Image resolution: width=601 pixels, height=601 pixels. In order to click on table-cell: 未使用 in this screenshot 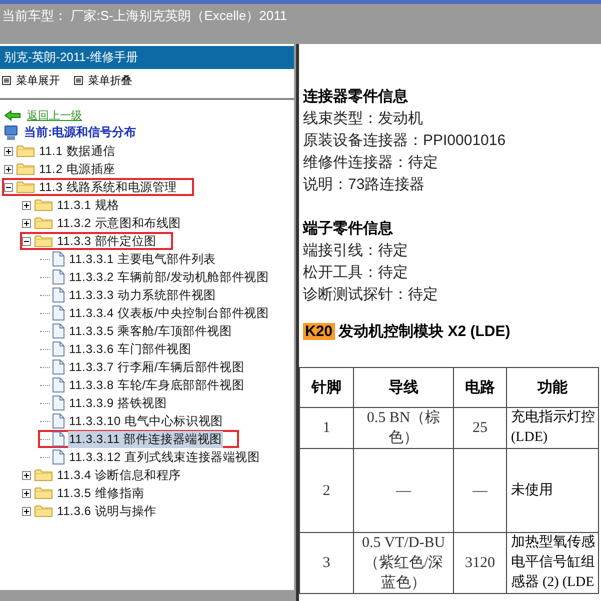, I will do `click(552, 490)`.